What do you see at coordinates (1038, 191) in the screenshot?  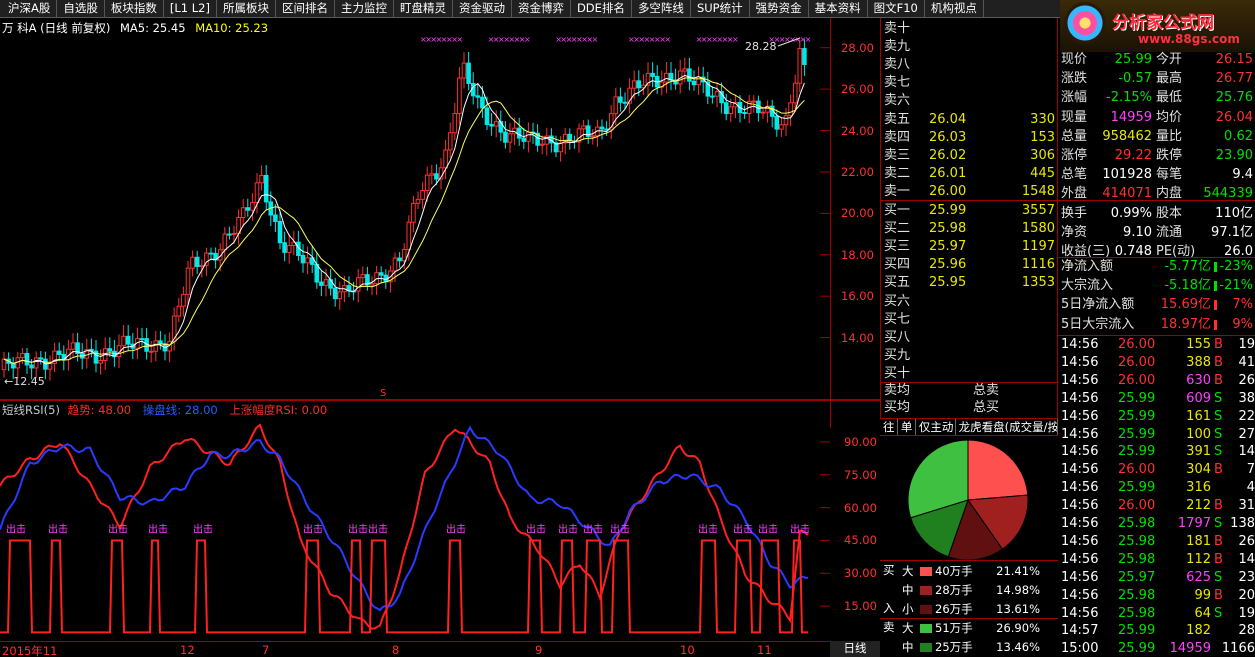 I see `sell-level-volume: 1548` at bounding box center [1038, 191].